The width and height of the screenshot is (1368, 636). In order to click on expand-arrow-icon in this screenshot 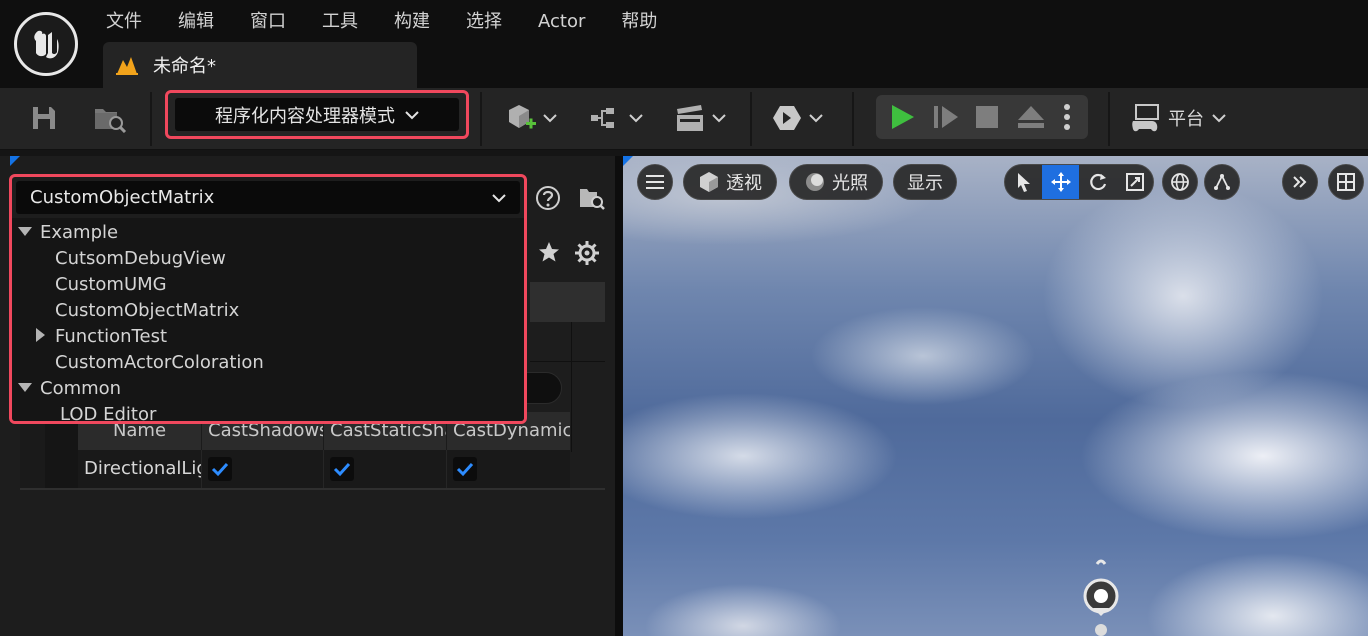, I will do `click(25, 231)`.